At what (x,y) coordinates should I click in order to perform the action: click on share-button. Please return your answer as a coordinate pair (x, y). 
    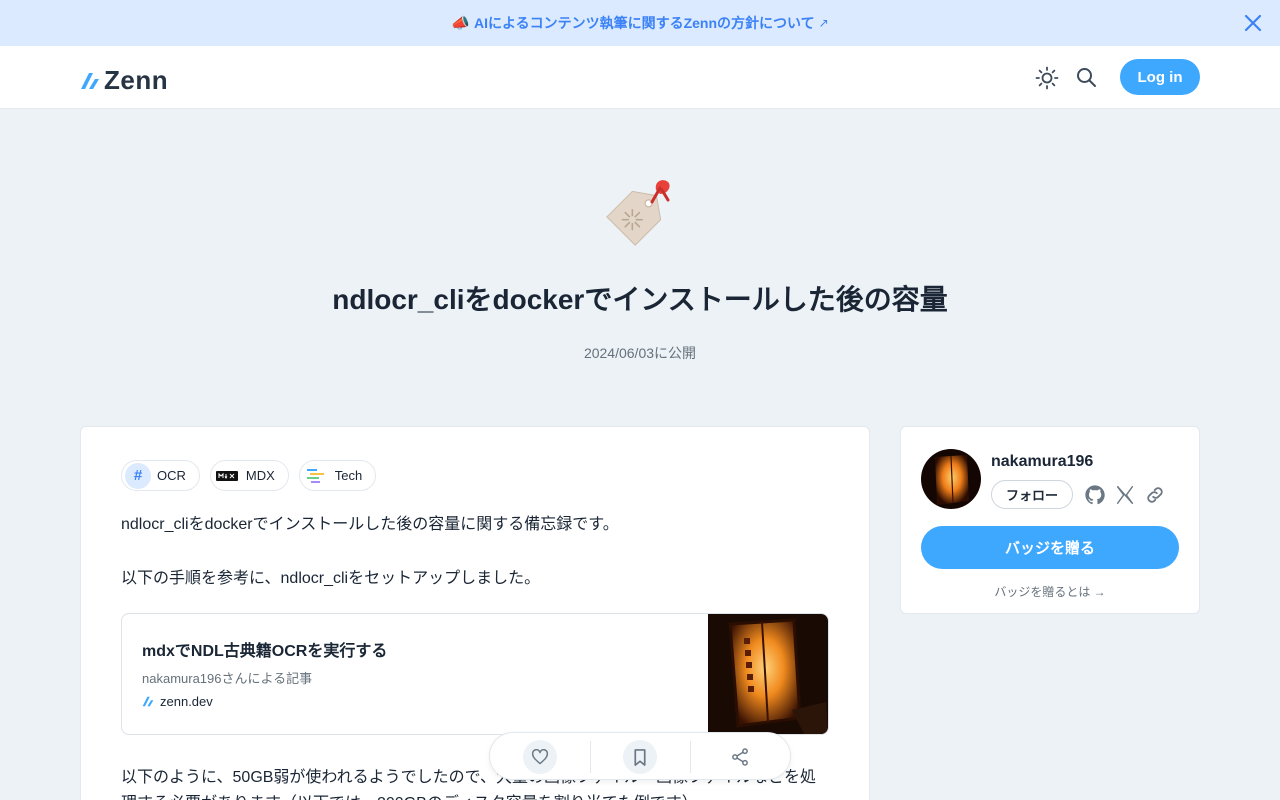
    Looking at the image, I should click on (740, 757).